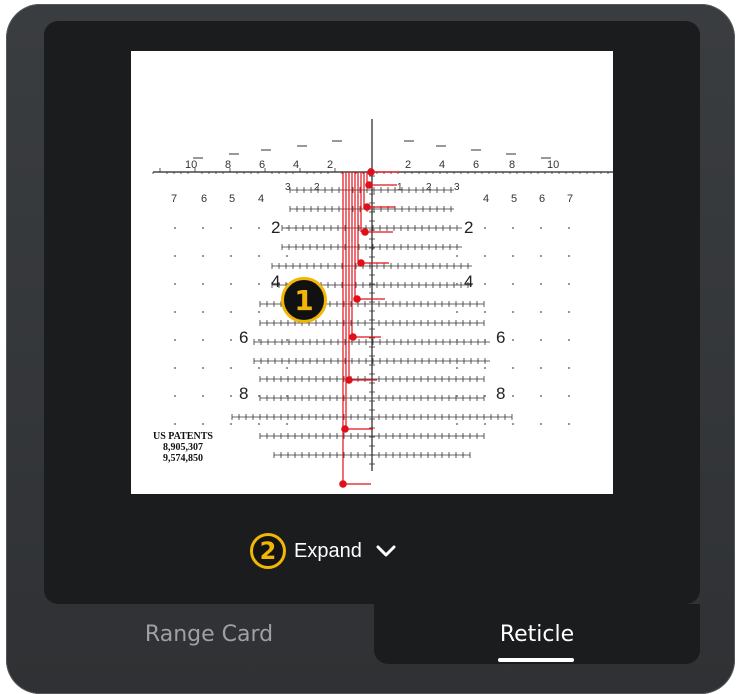  What do you see at coordinates (514, 199) in the screenshot?
I see `row-number-label: 5` at bounding box center [514, 199].